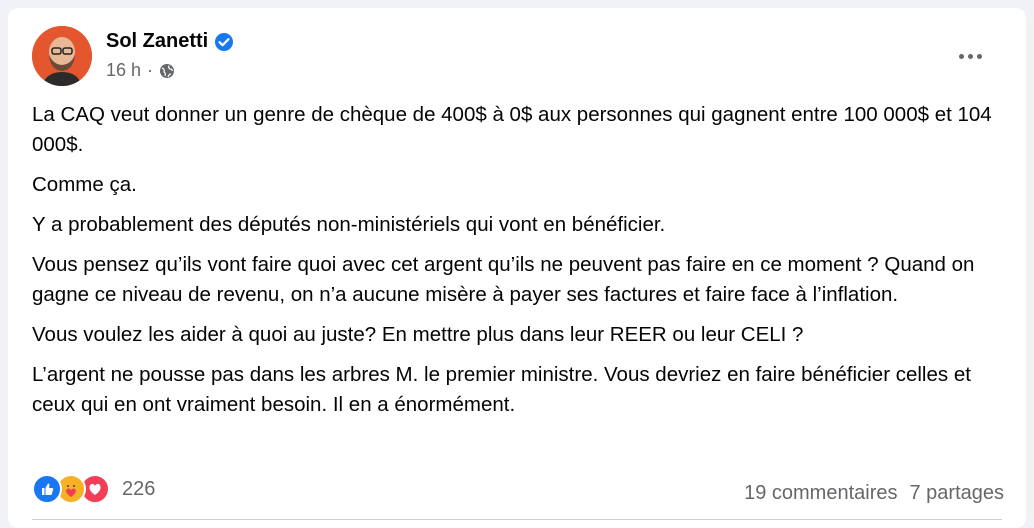  Describe the element at coordinates (224, 41) in the screenshot. I see `verified-badge-icon` at that location.